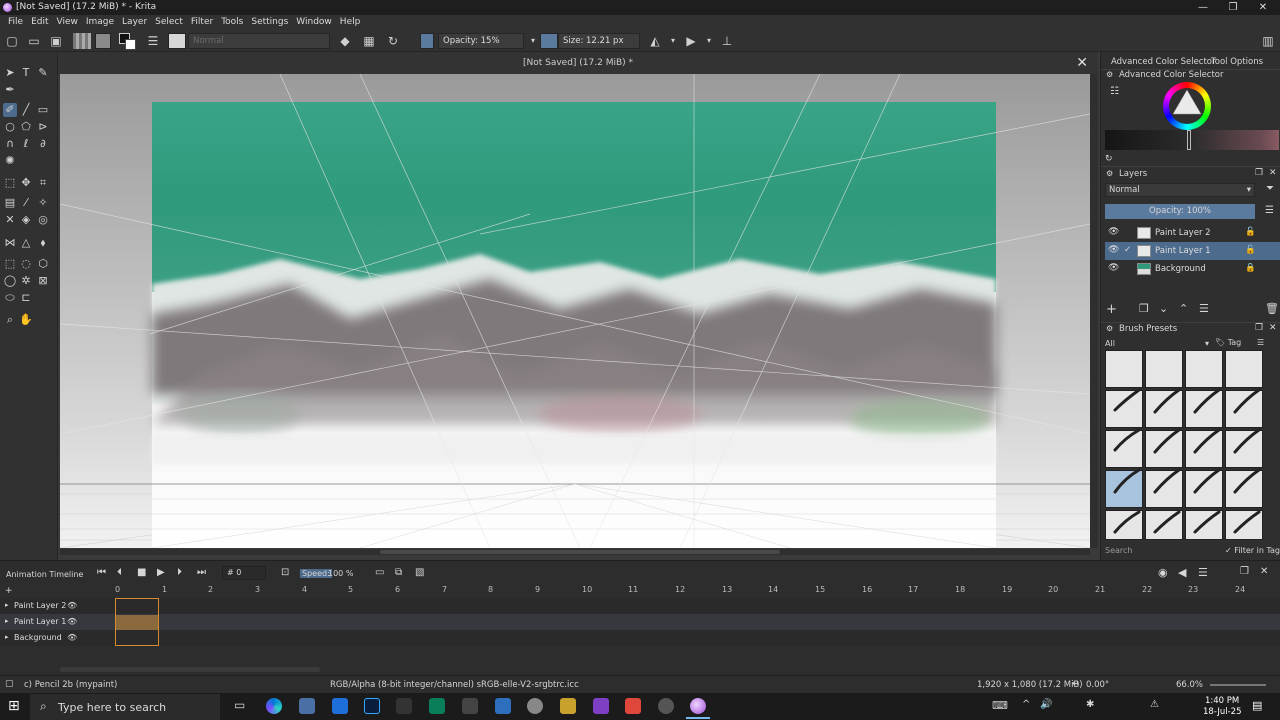 Image resolution: width=1280 pixels, height=720 pixels. I want to click on frame-input: # 0, so click(244, 573).